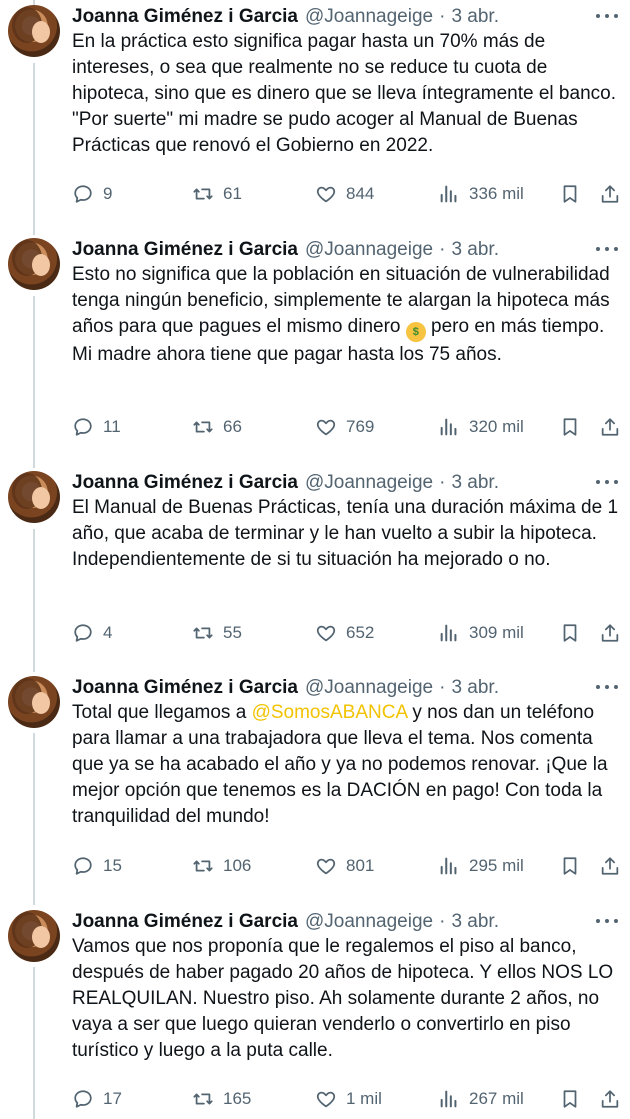 This screenshot has height=1119, width=630. I want to click on views-button: 267 mil, so click(481, 1099).